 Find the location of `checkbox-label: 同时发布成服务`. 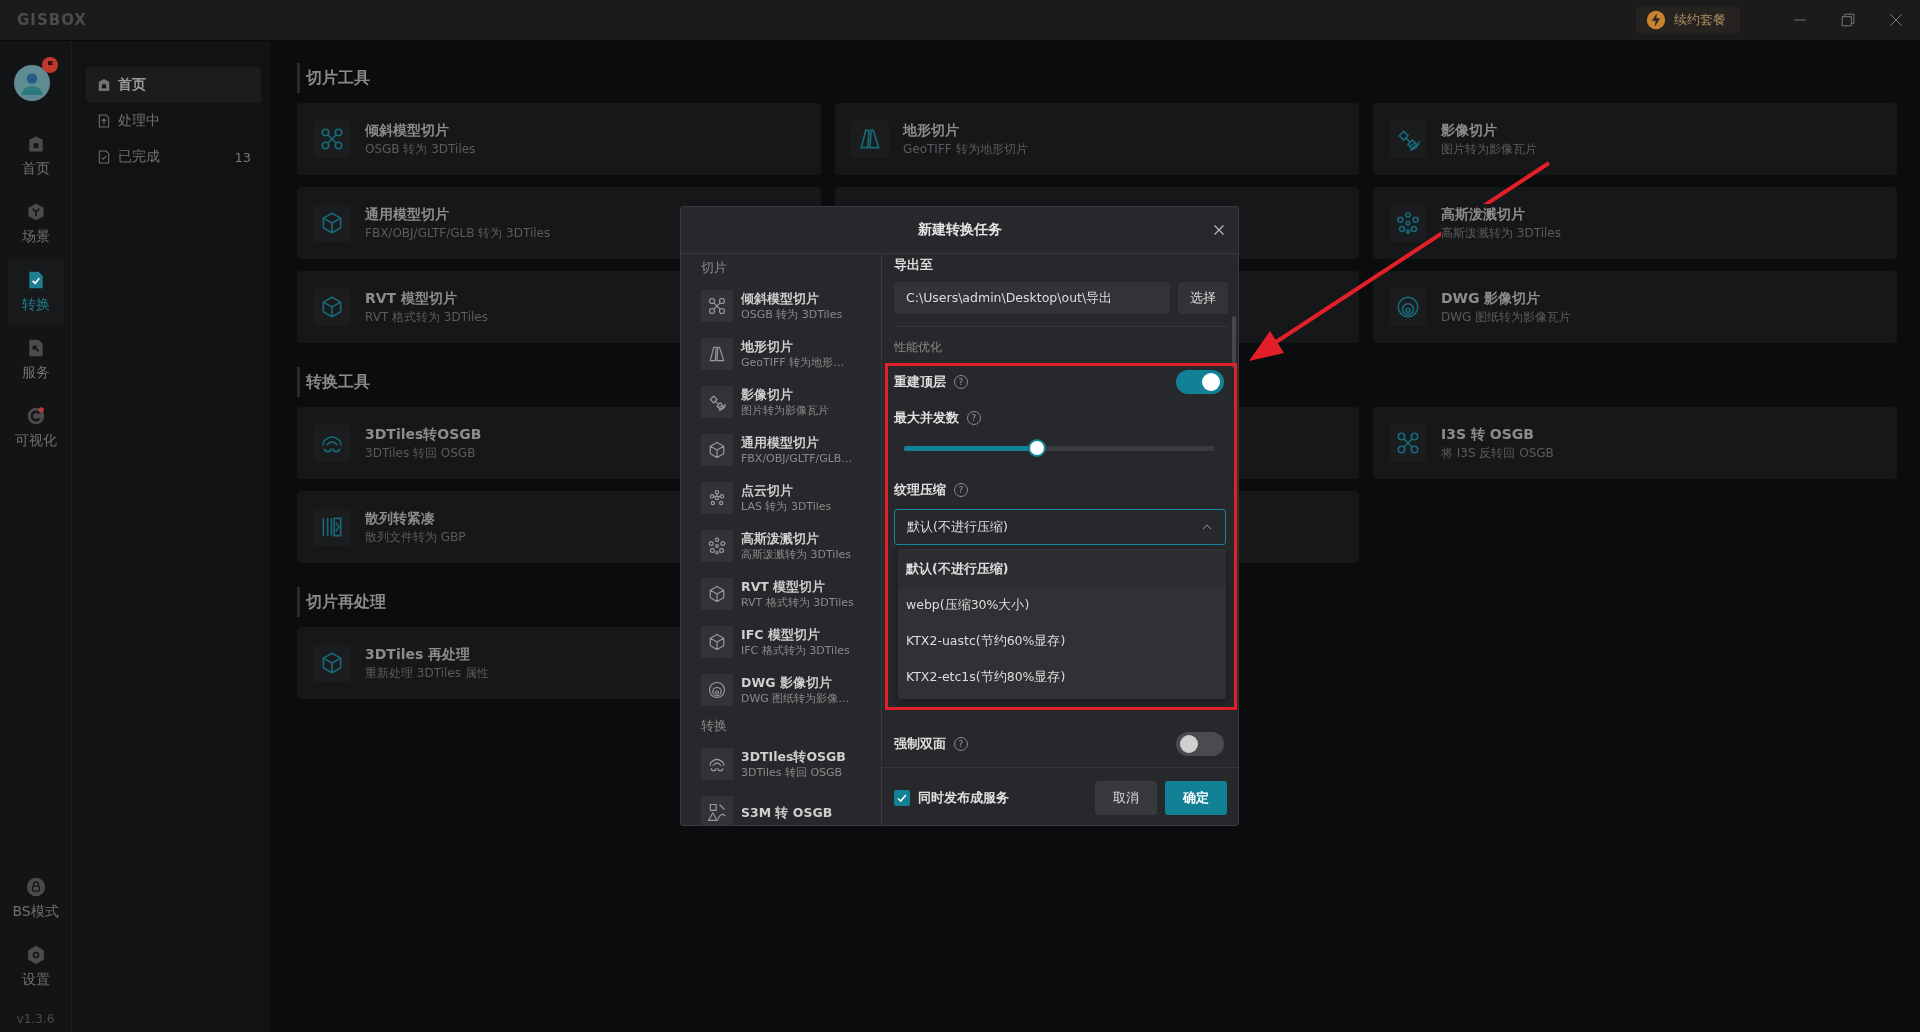

checkbox-label: 同时发布成服务 is located at coordinates (963, 798).